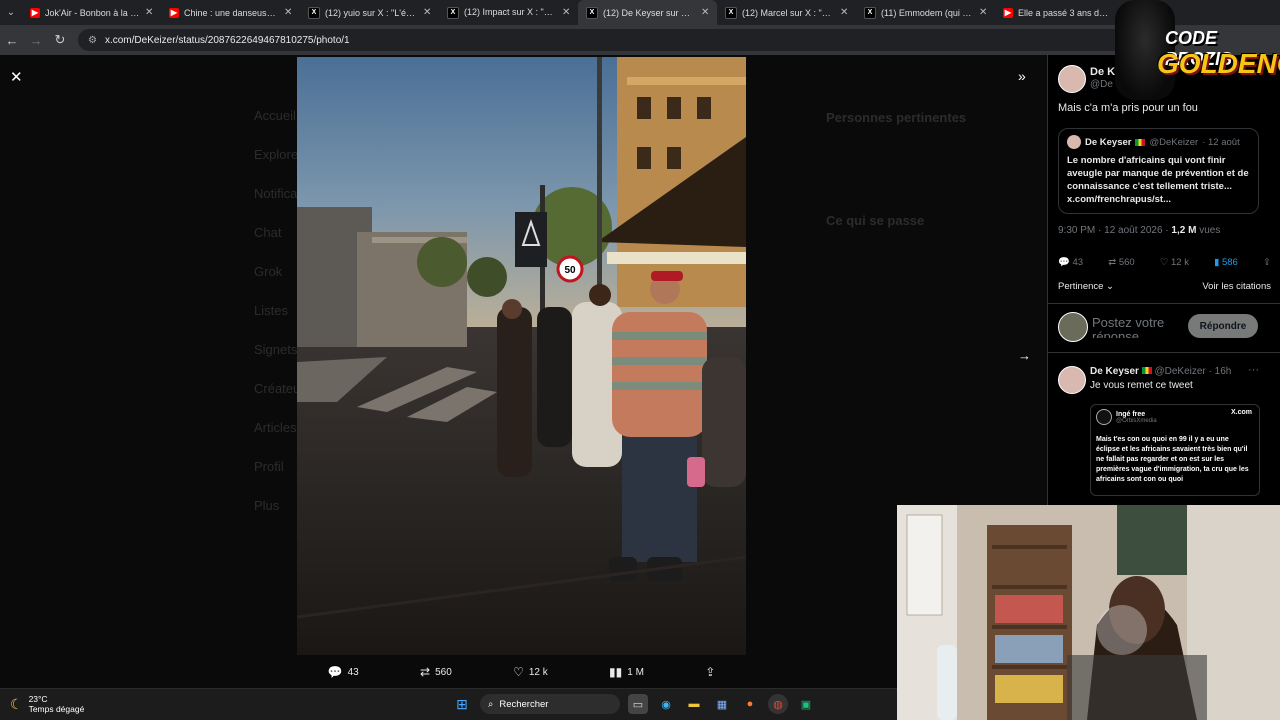 The image size is (1280, 720). I want to click on dimmed-nav-item: Explorer, so click(278, 154).